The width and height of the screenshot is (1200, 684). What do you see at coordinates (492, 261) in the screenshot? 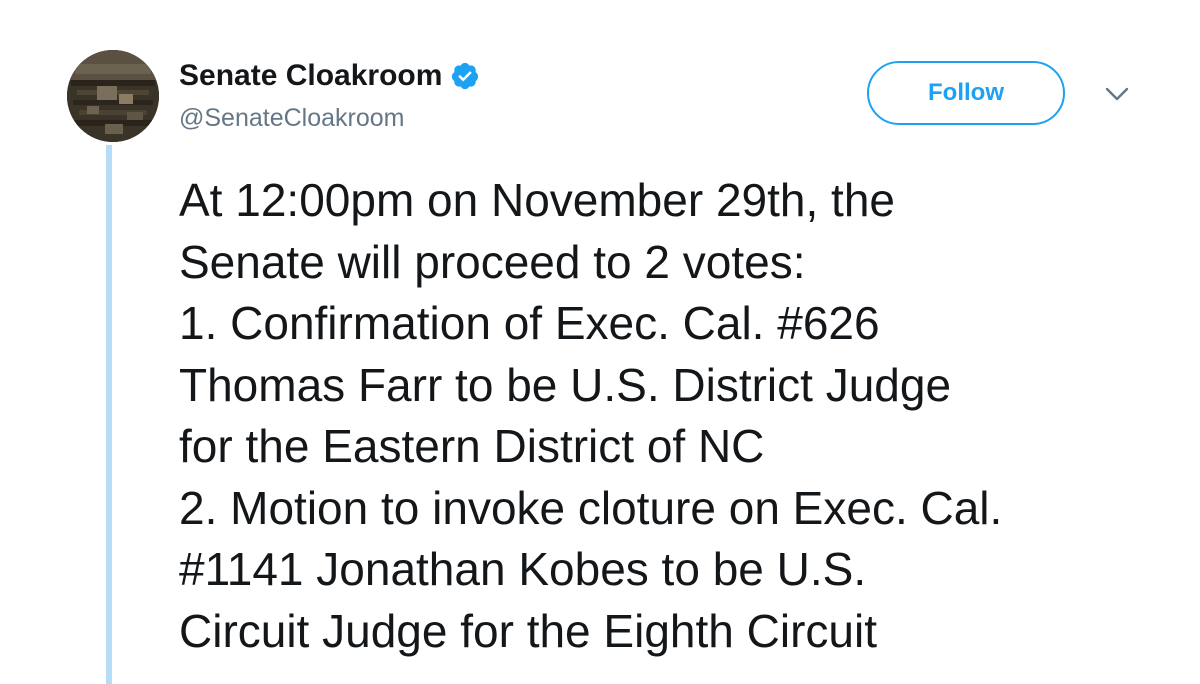
I see `tweet-text-line: Senate will proceed to 2 votes:` at bounding box center [492, 261].